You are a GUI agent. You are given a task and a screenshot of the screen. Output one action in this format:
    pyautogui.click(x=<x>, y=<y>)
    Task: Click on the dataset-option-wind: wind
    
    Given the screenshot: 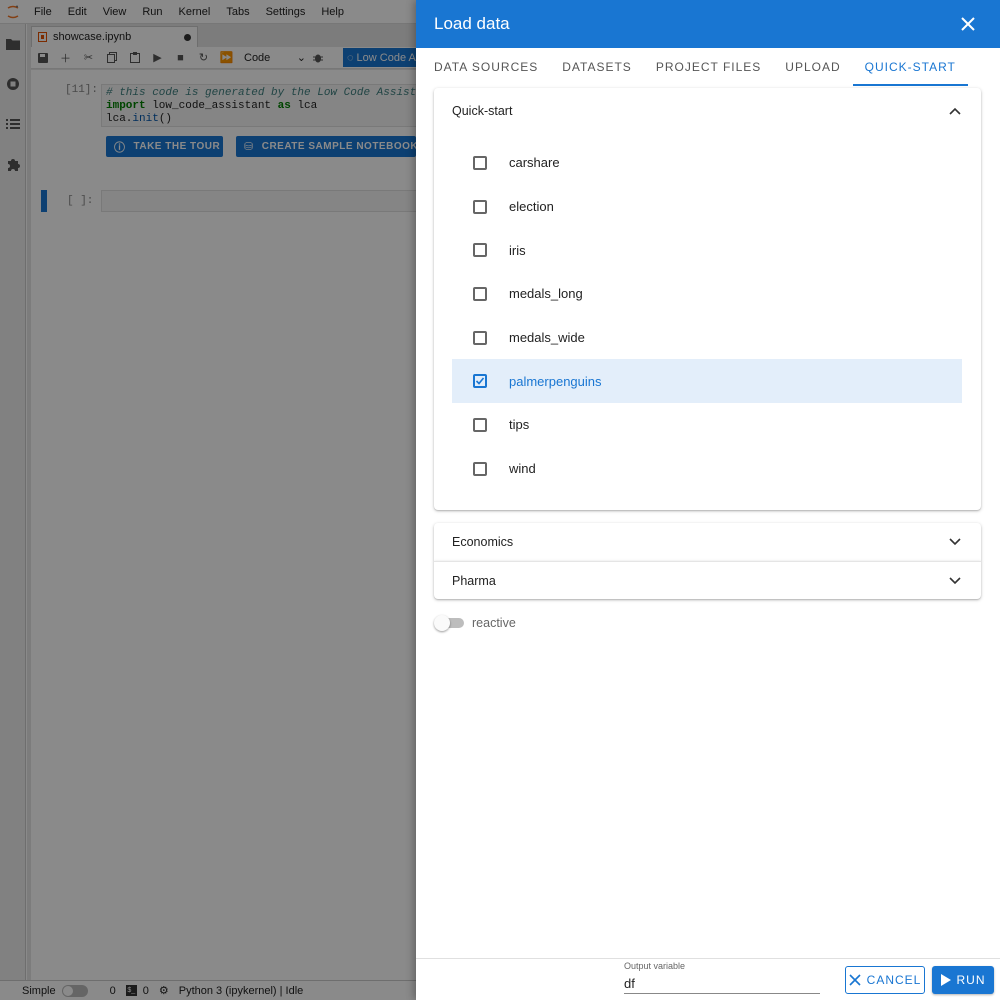 What is the action you would take?
    pyautogui.click(x=707, y=469)
    